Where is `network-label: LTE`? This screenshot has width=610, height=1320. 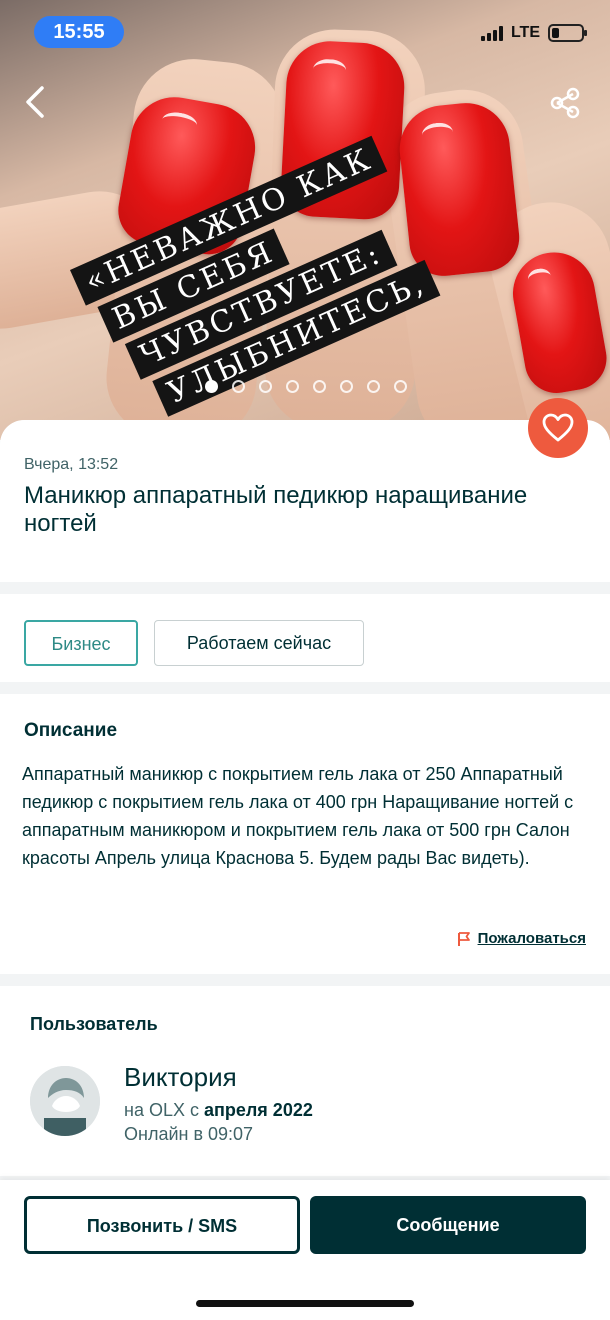
network-label: LTE is located at coordinates (525, 32).